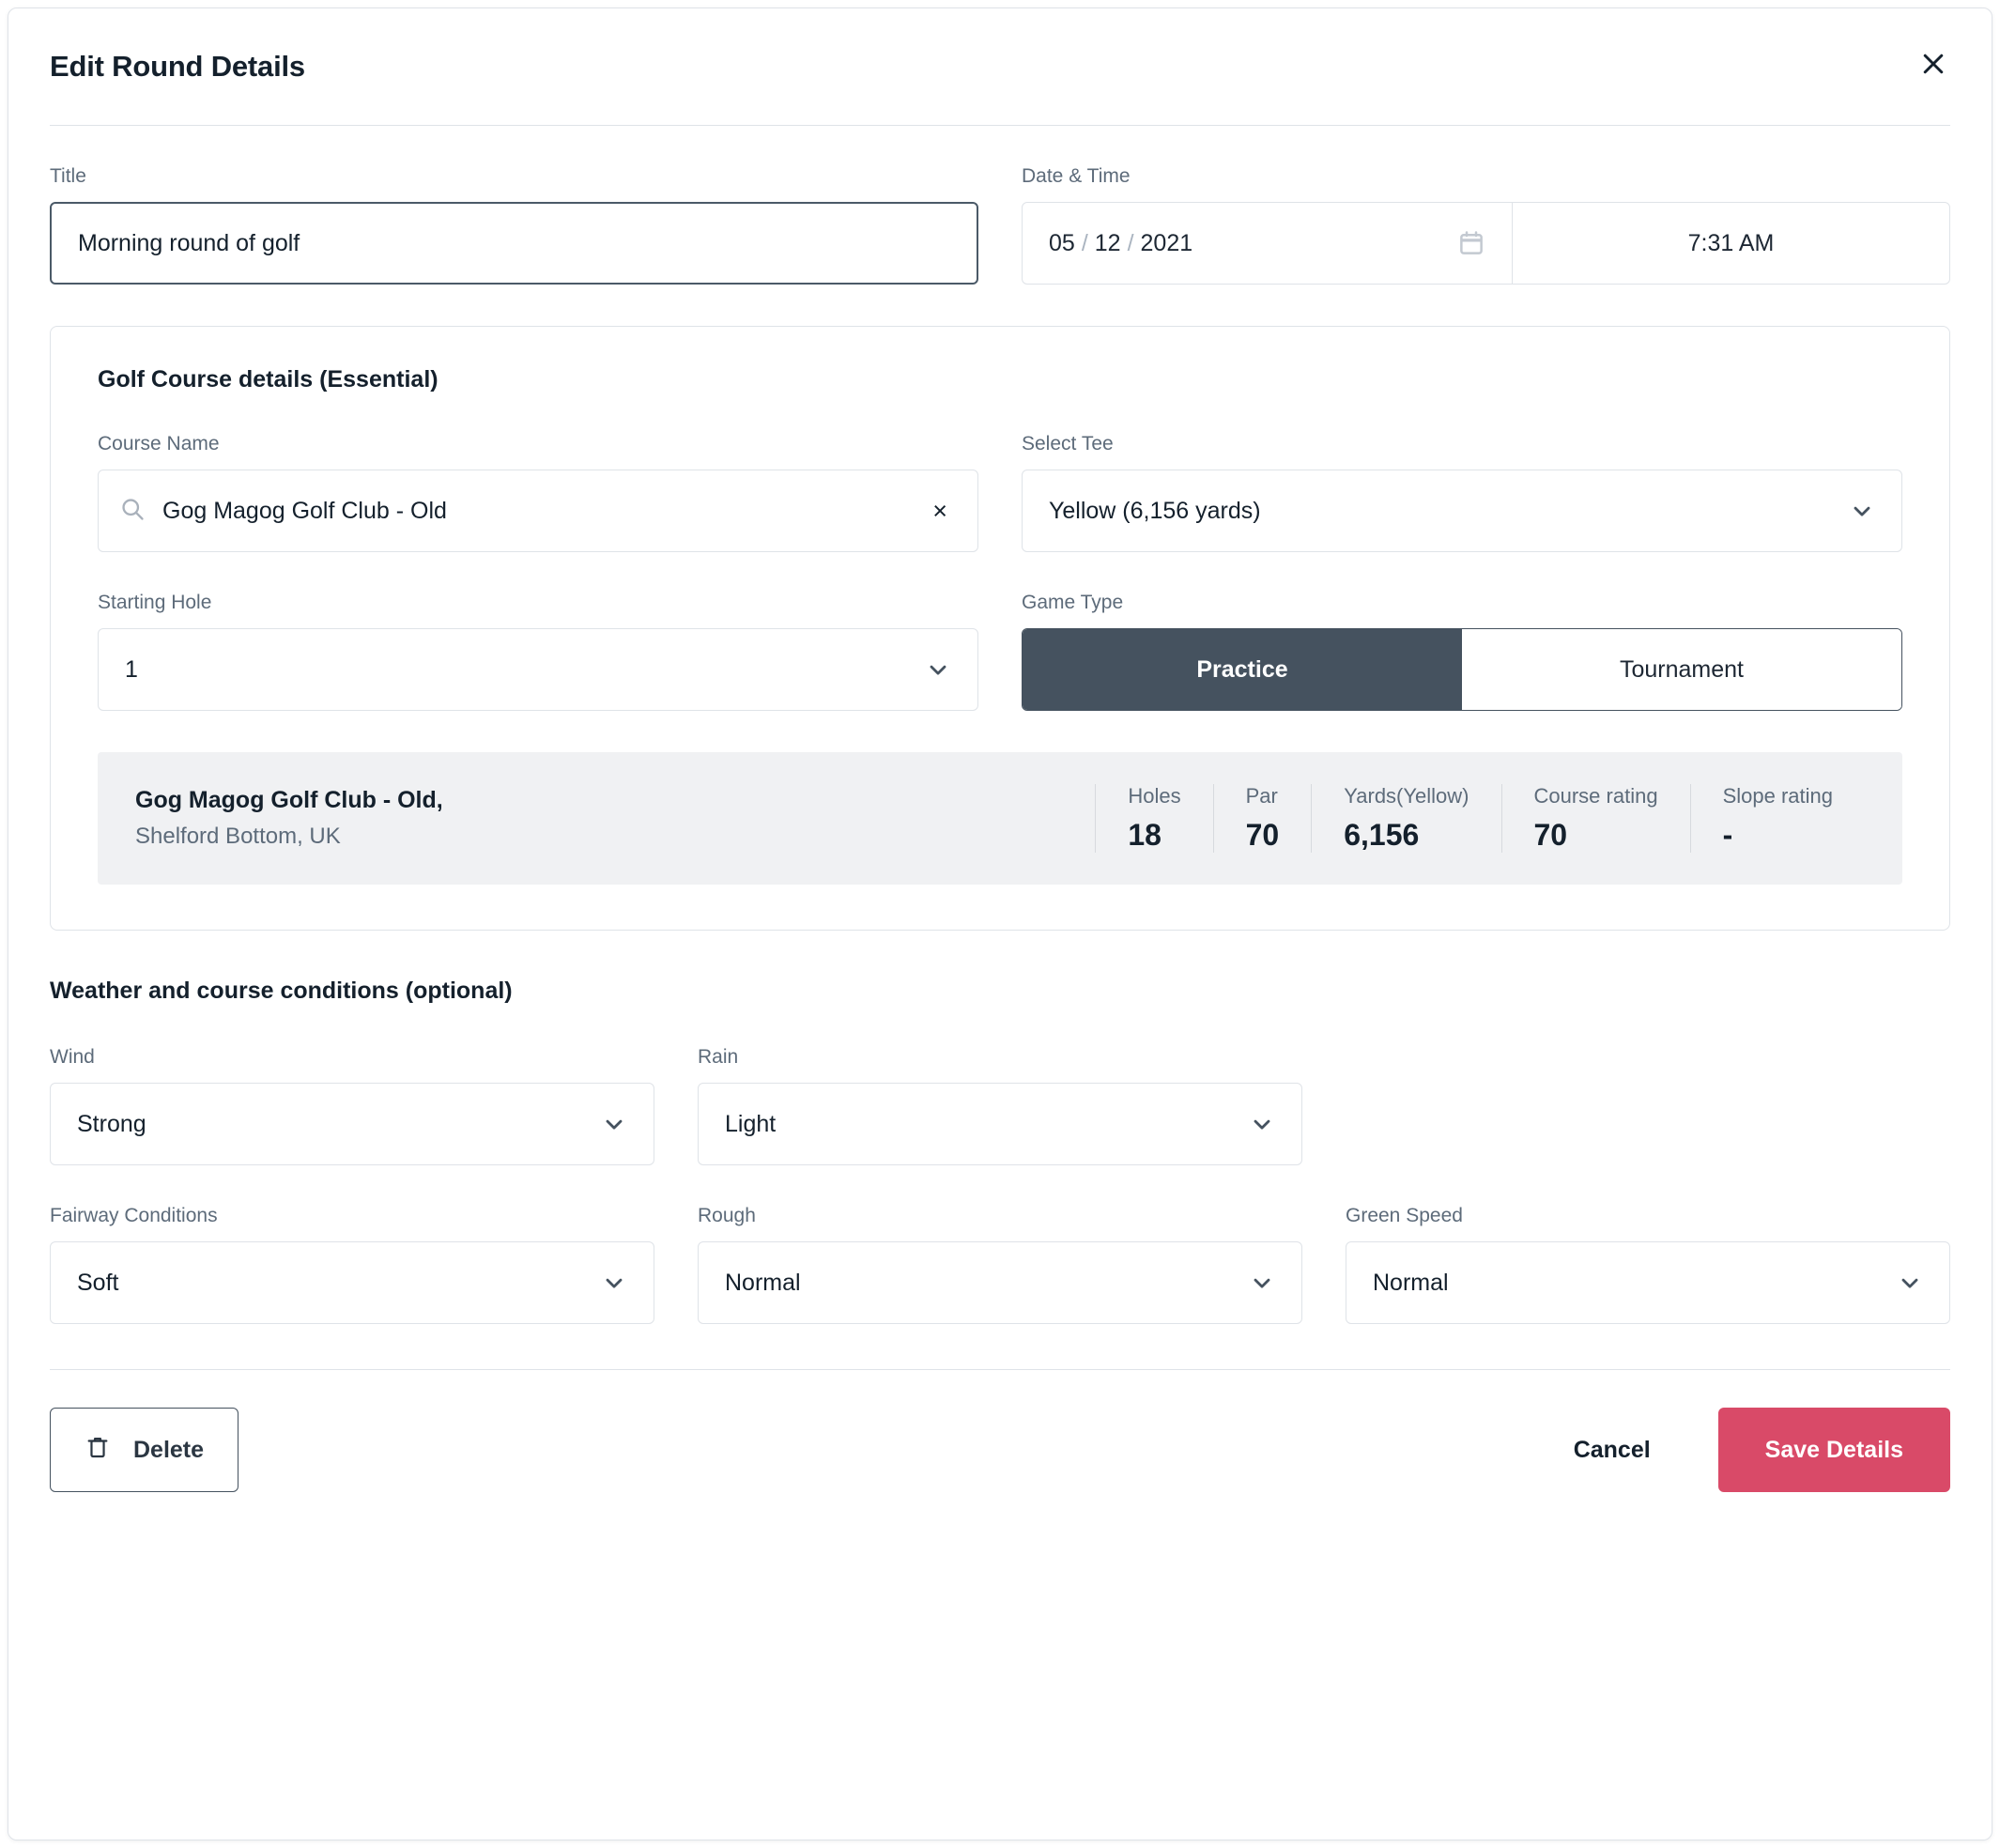 The image size is (2000, 1848). I want to click on game-type-option-tournament: Tournament, so click(1681, 669).